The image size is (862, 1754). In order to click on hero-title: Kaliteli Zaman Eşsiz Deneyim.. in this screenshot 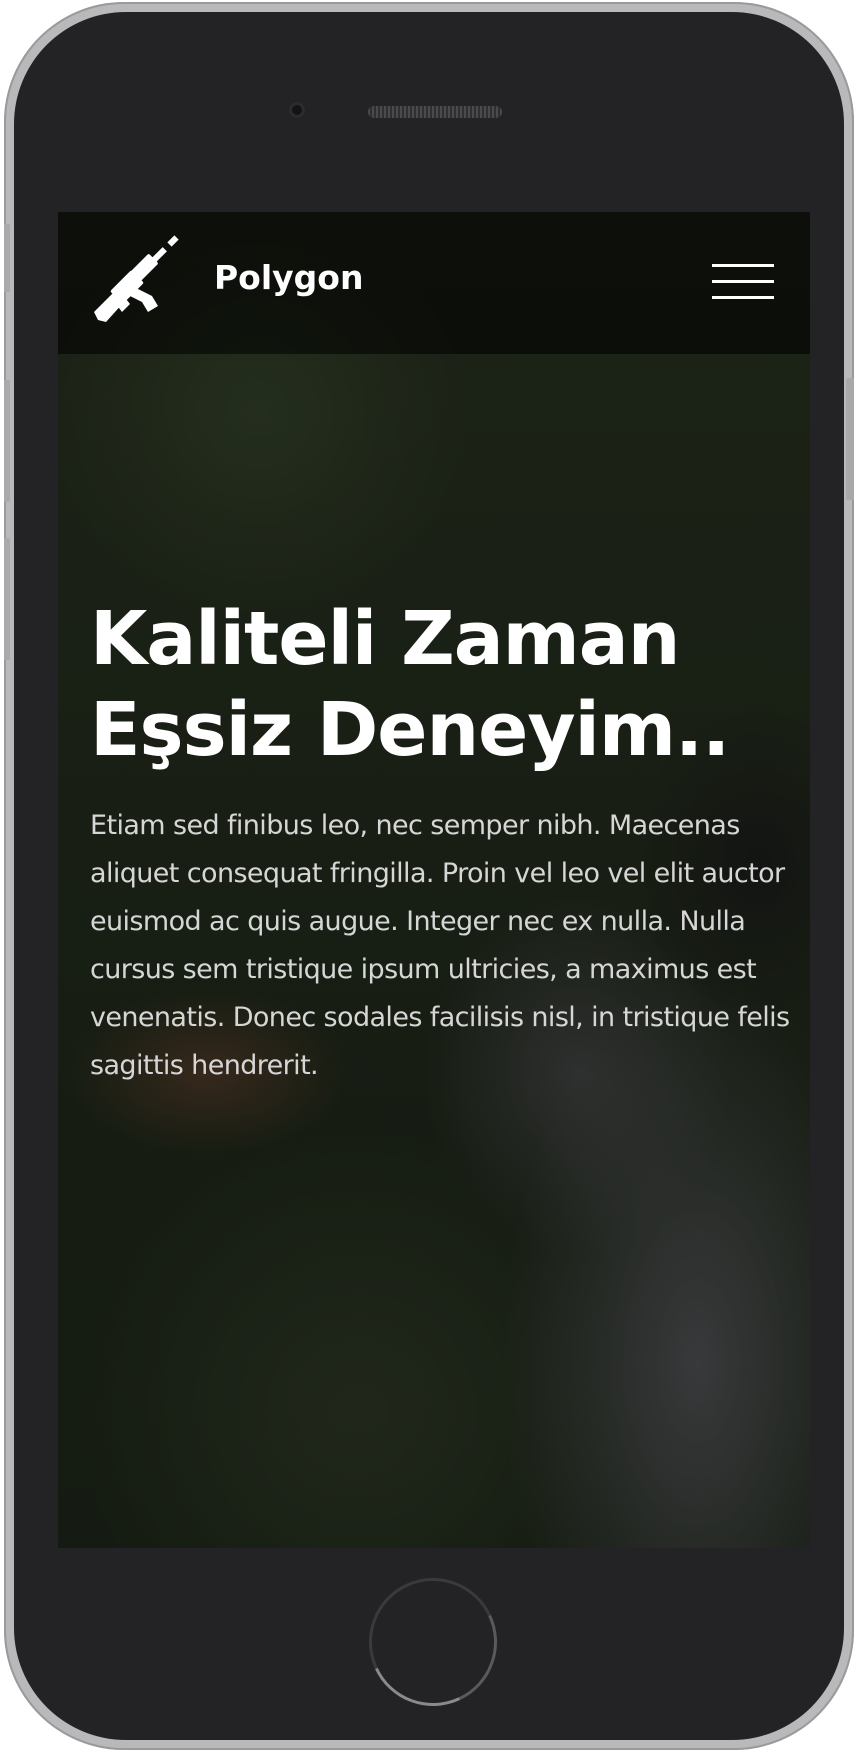, I will do `click(440, 685)`.